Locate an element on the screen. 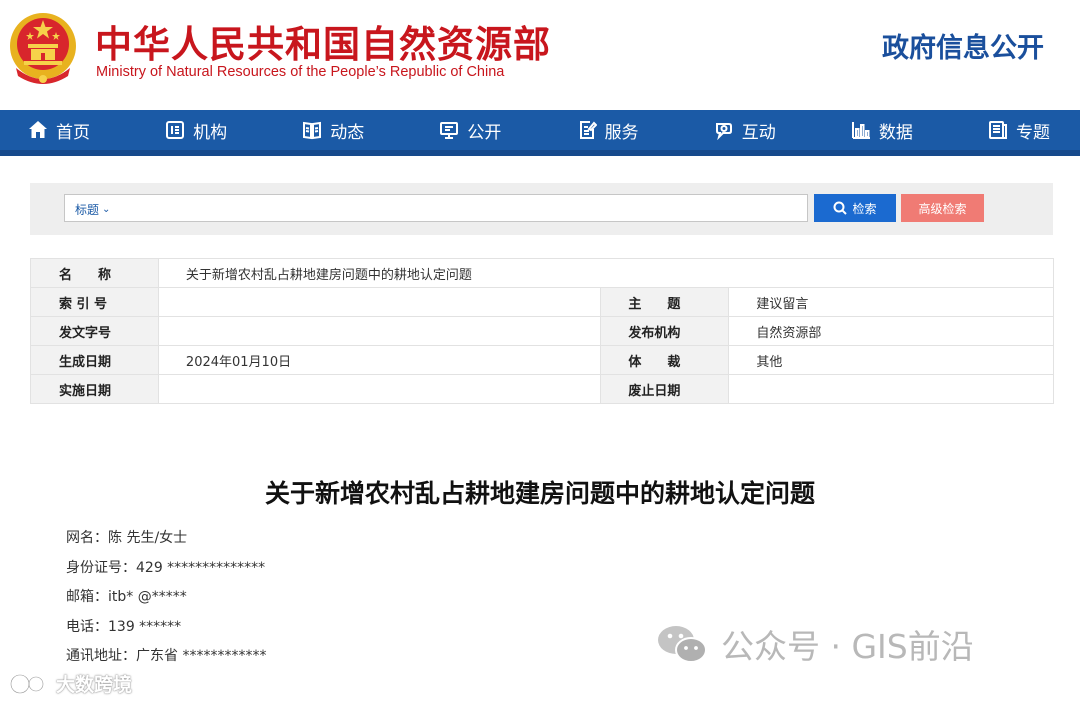 This screenshot has width=1080, height=703. search-input is located at coordinates (462, 208).